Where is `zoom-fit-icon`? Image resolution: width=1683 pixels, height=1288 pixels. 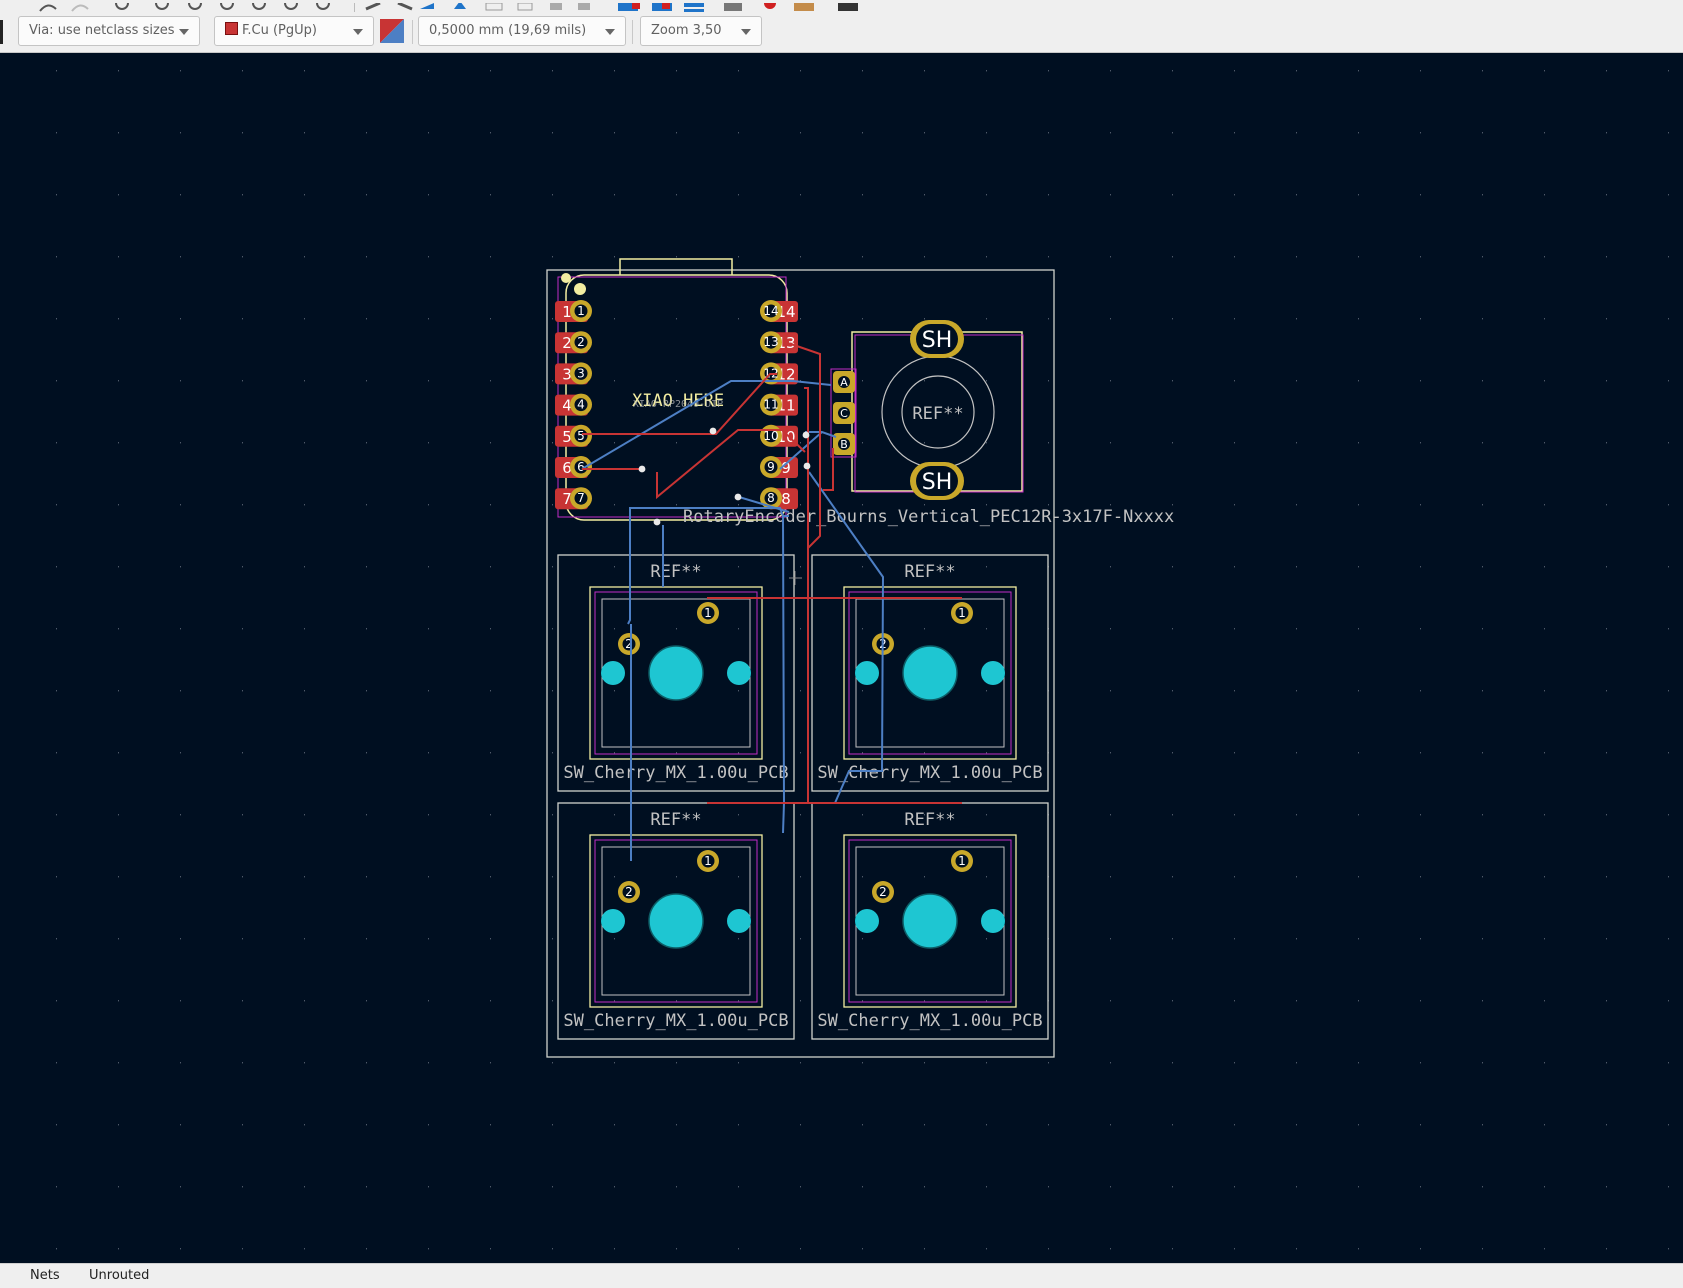
zoom-fit-icon is located at coordinates (259, 5).